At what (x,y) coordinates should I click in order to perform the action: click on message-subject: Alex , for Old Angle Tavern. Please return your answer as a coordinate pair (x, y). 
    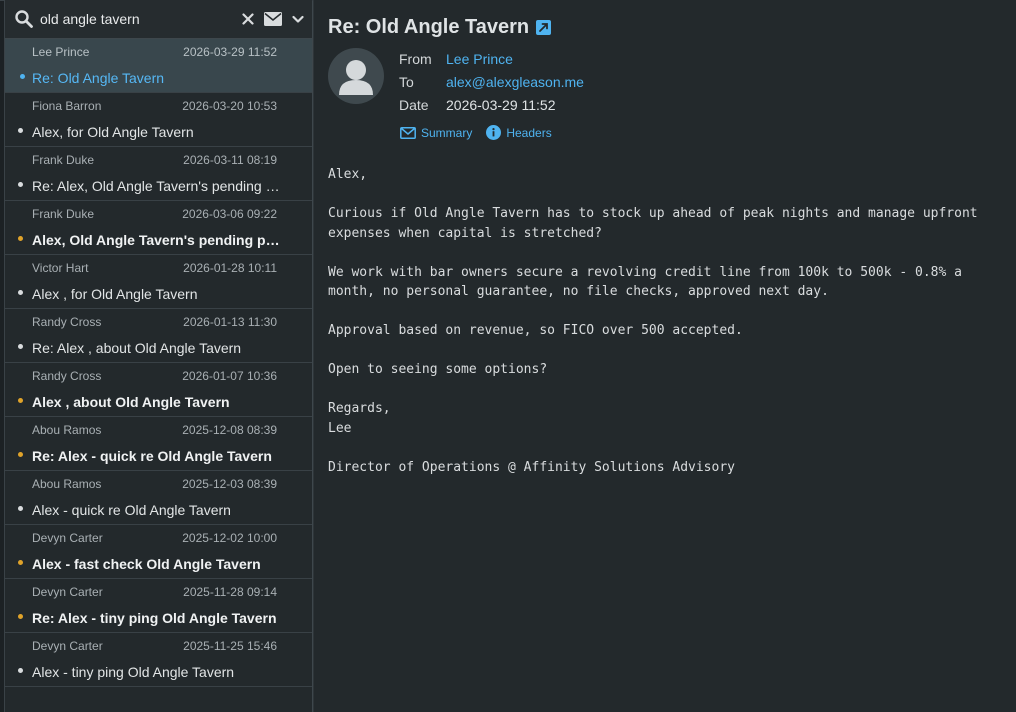
    Looking at the image, I should click on (115, 294).